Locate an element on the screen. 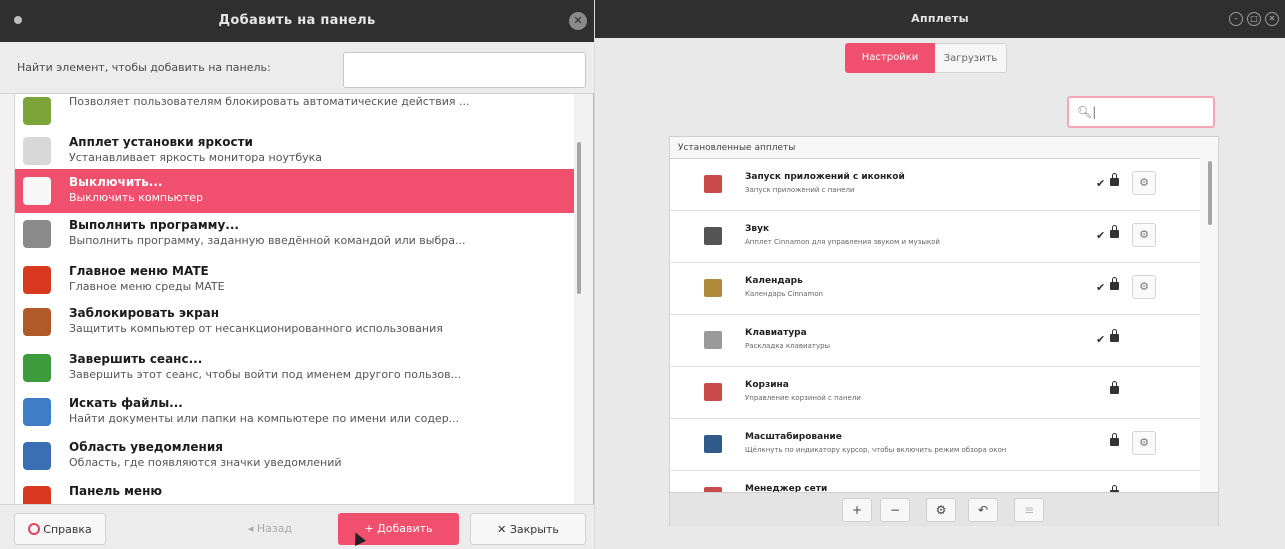  calendar-icon is located at coordinates (713, 288).